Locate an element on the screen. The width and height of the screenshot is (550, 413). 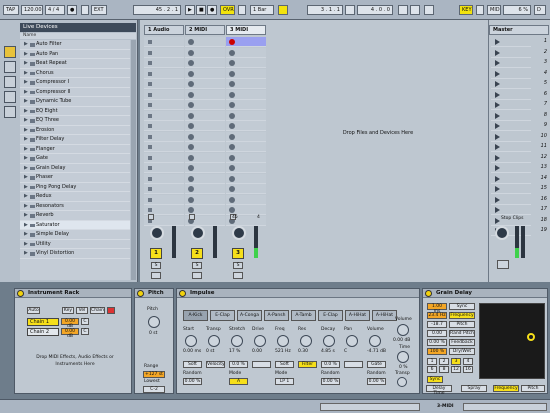
cue-volume-icon is located at coordinates (503, 264).